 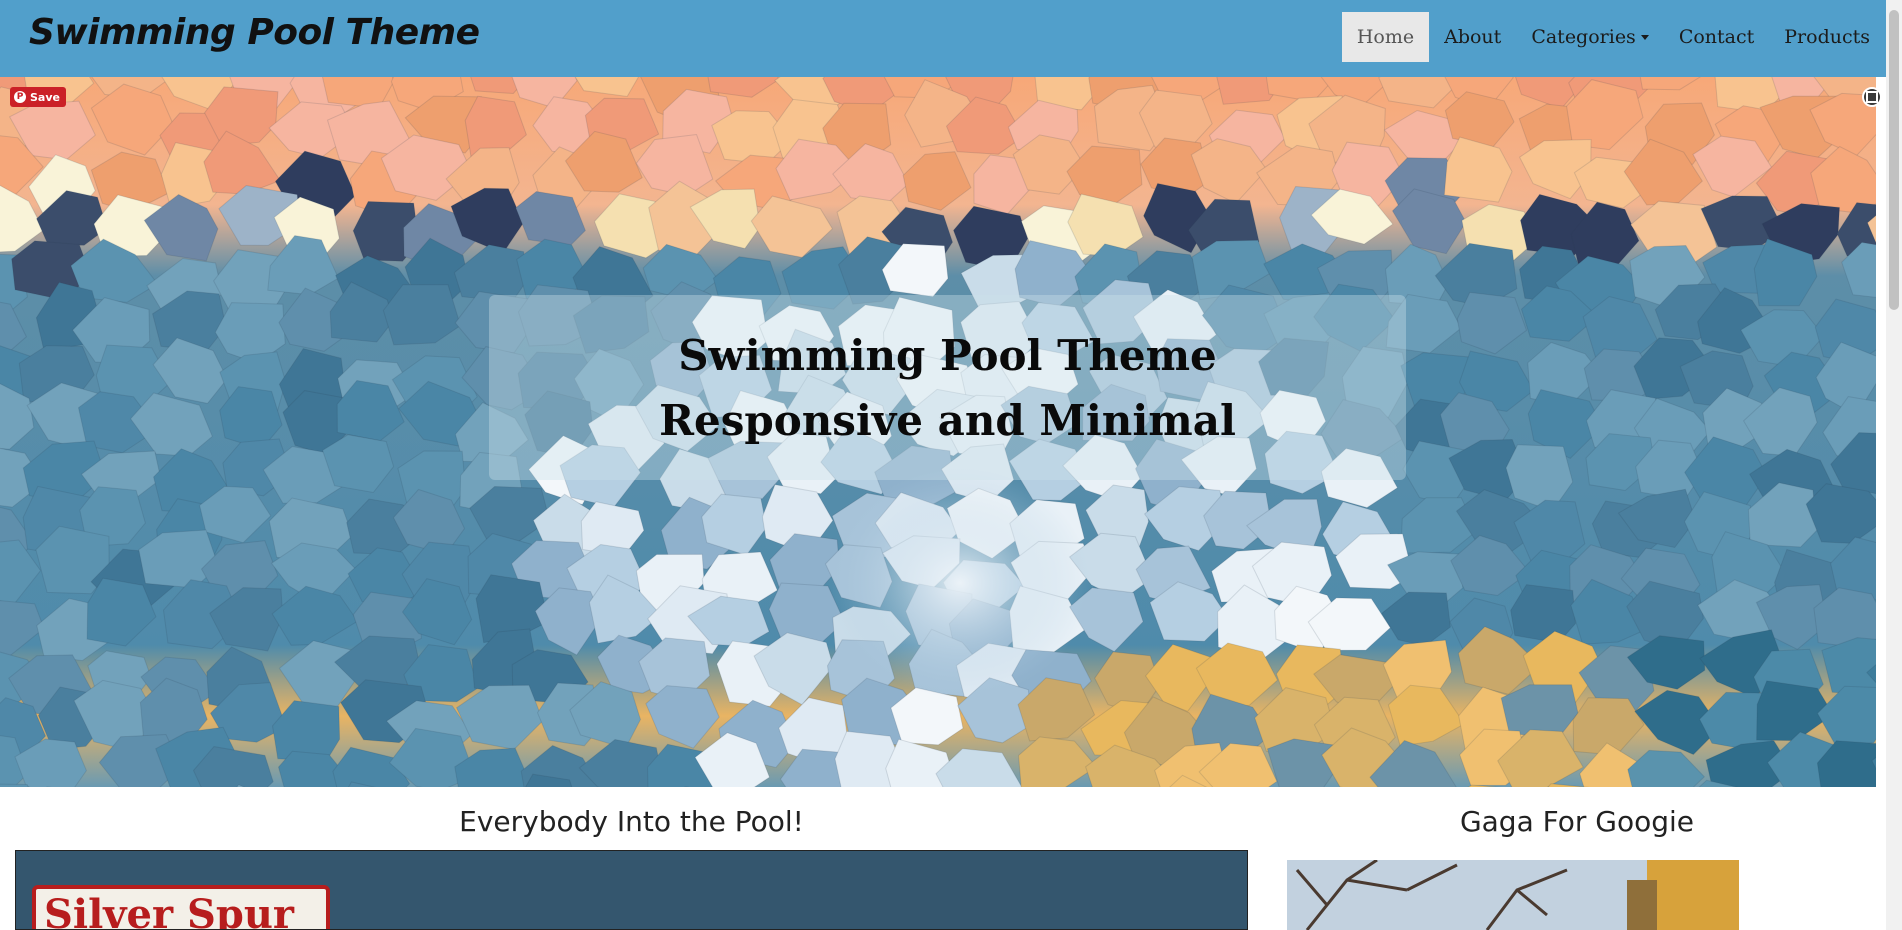 What do you see at coordinates (1644, 37) in the screenshot?
I see `chevron-down-icon` at bounding box center [1644, 37].